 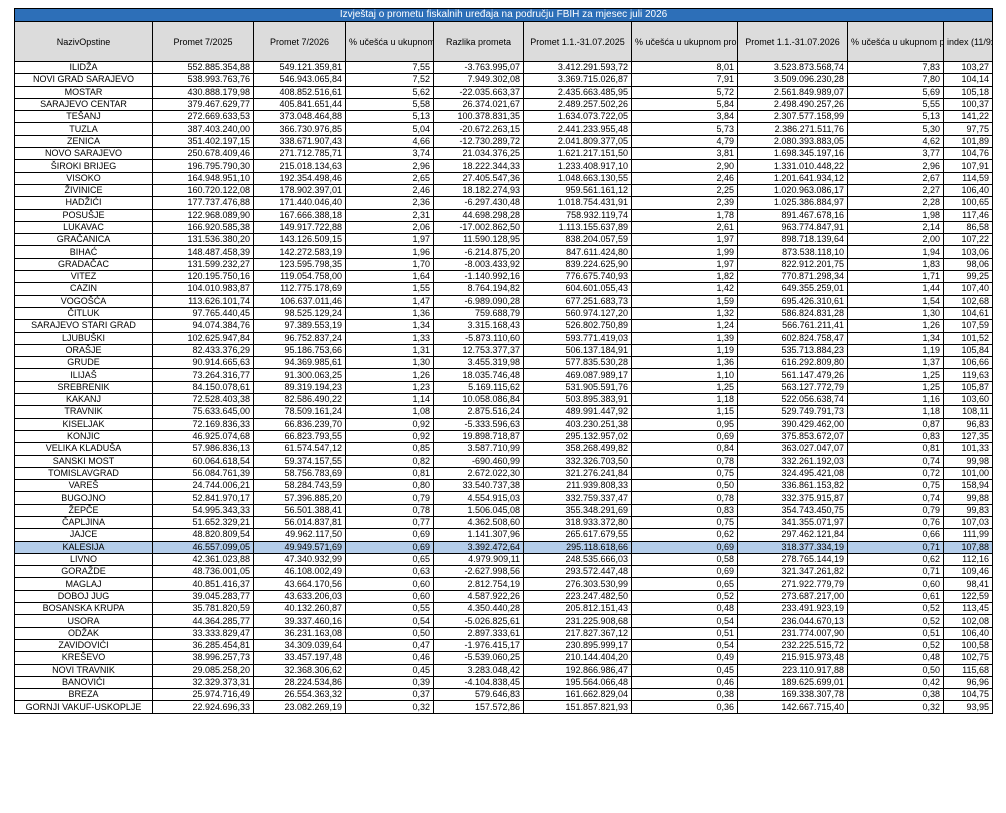 I want to click on value-cell: 563.127.772,79, so click(x=792, y=387).